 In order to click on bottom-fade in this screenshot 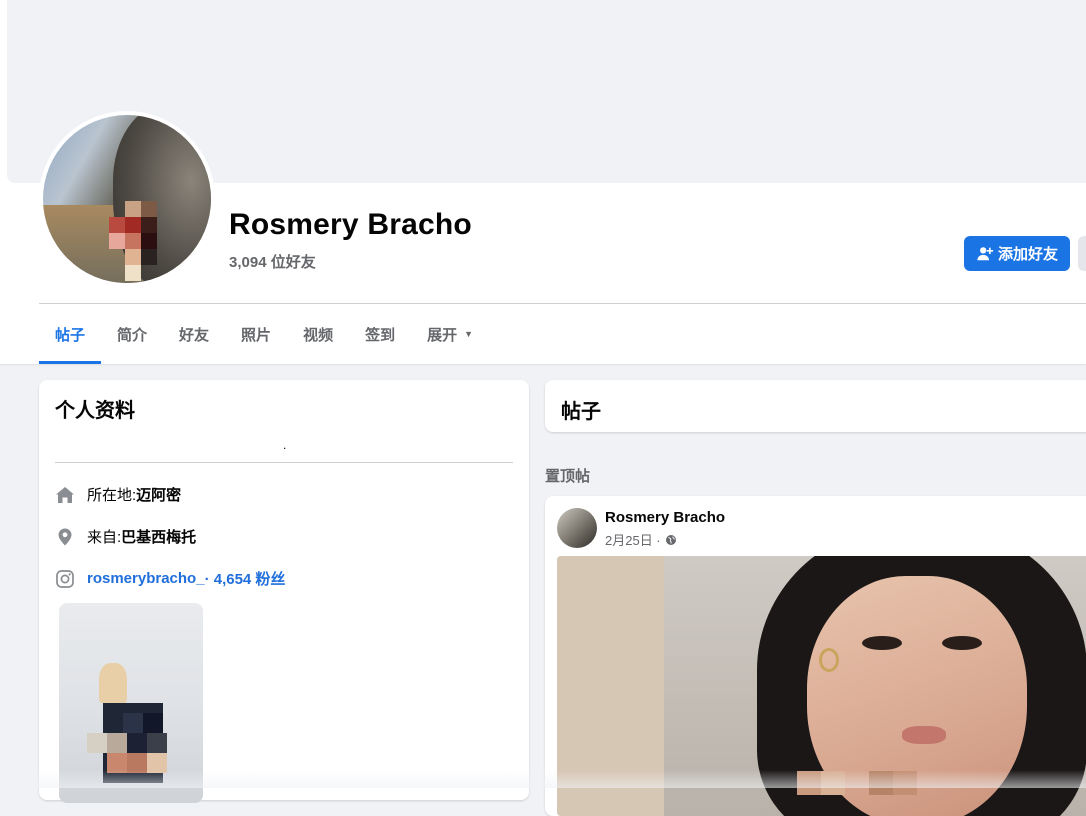, I will do `click(543, 779)`.